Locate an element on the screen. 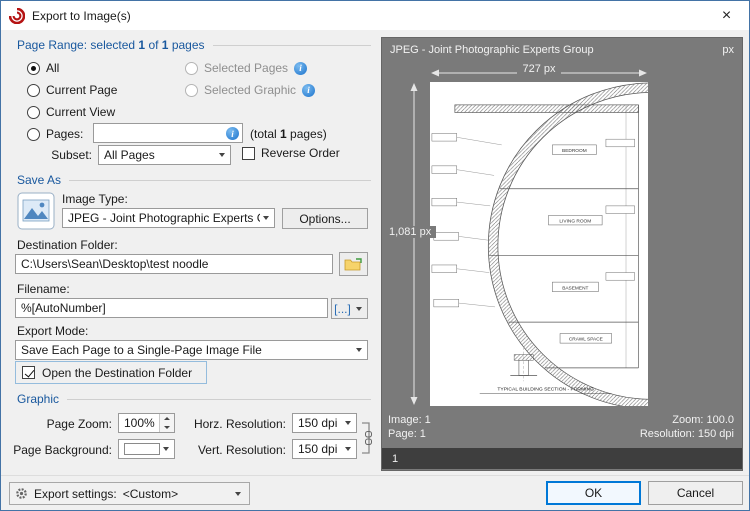  resolution-status: Resolution: 150 dpi is located at coordinates (686, 434).